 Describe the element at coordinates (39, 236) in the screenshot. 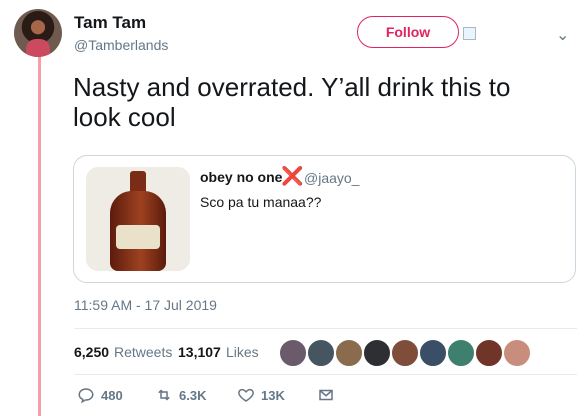

I see `thread-line` at that location.